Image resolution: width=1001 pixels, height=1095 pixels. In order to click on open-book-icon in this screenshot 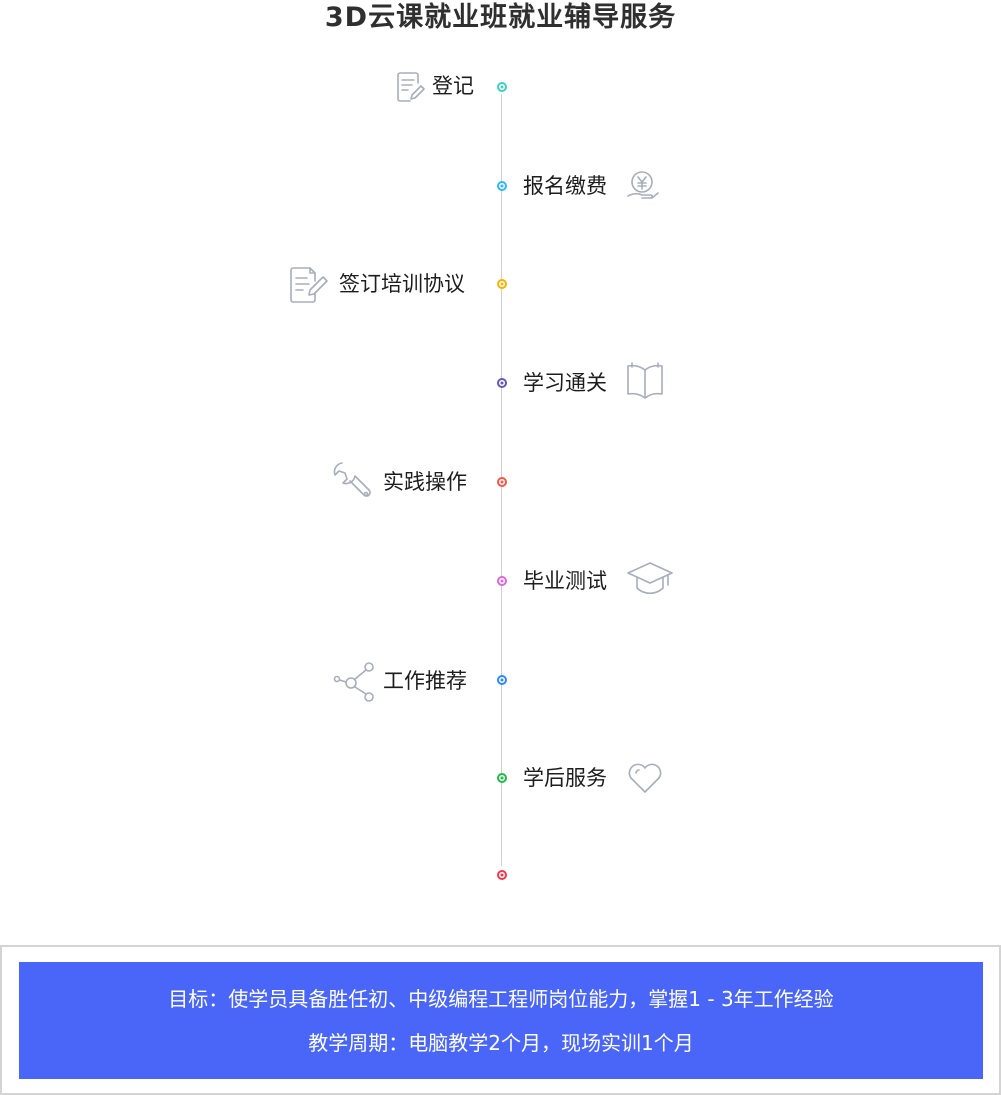, I will do `click(645, 381)`.